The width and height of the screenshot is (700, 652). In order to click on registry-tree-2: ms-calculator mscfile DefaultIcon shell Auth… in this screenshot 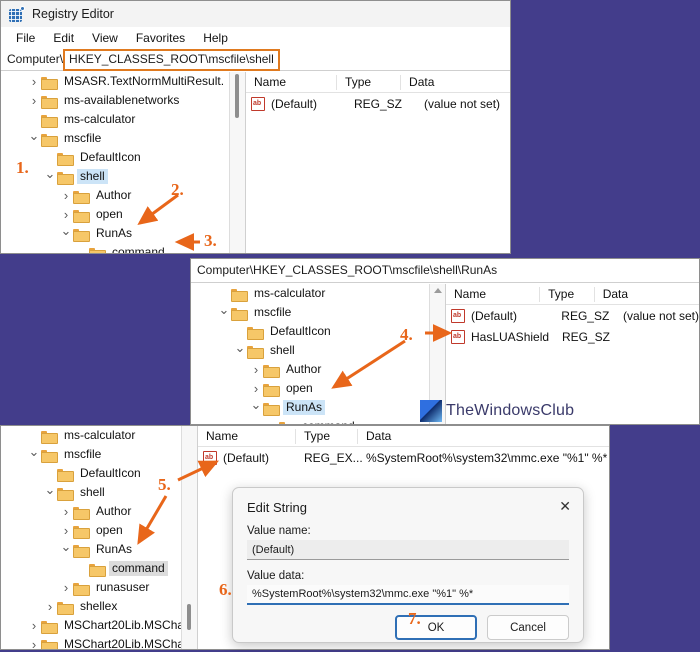, I will do `click(310, 354)`.